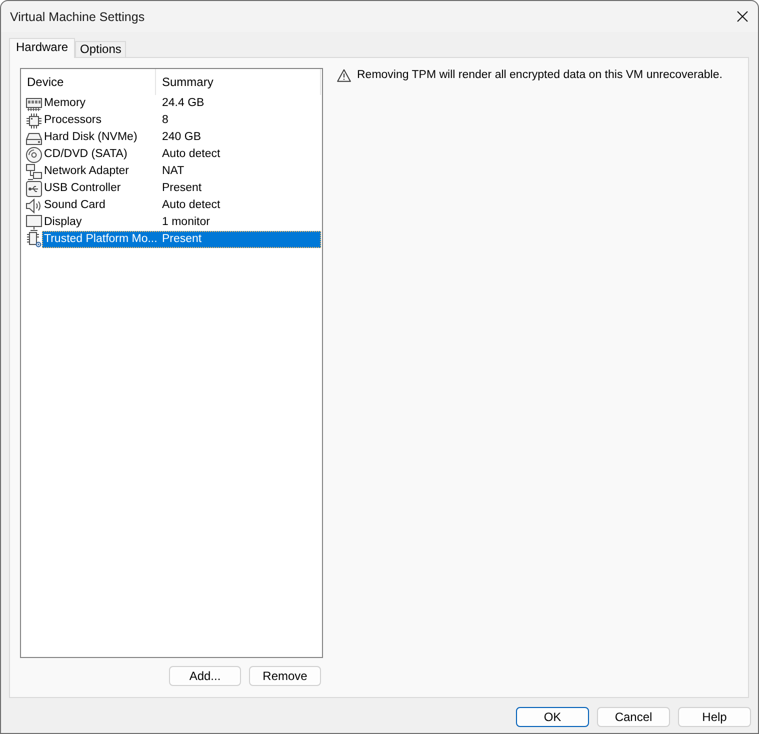 The image size is (759, 734). I want to click on device-summary: 240 GB, so click(181, 137).